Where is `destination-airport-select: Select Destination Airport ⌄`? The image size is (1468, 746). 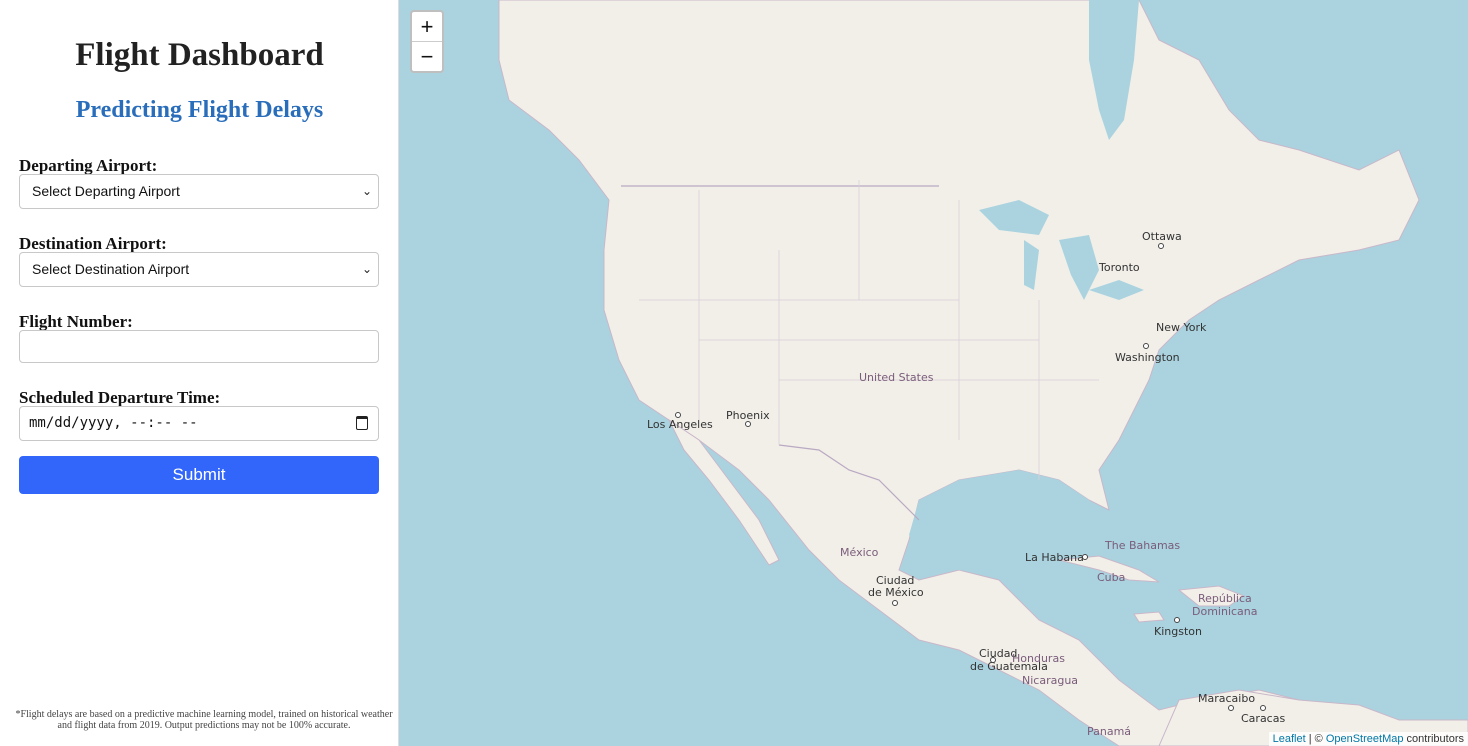
destination-airport-select: Select Destination Airport ⌄ is located at coordinates (199, 269).